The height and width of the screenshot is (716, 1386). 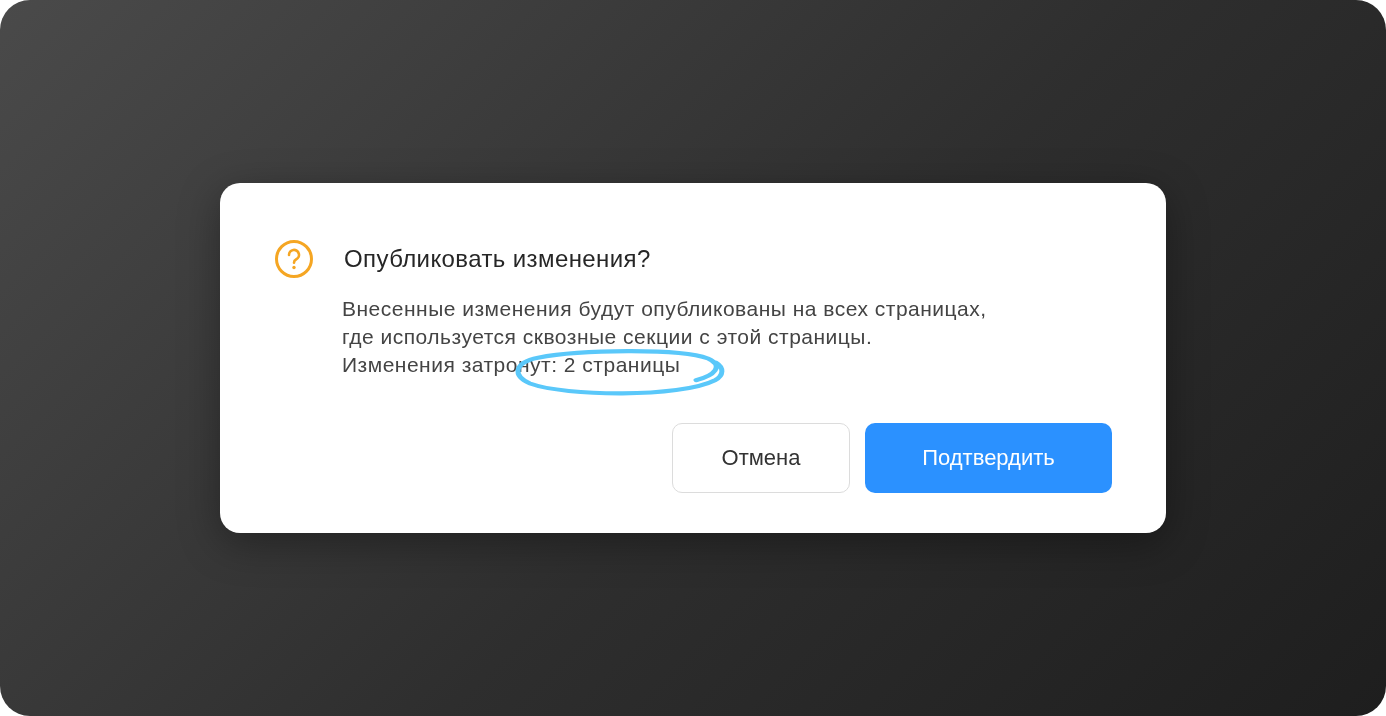 I want to click on cancel-button: Отмена, so click(x=761, y=458).